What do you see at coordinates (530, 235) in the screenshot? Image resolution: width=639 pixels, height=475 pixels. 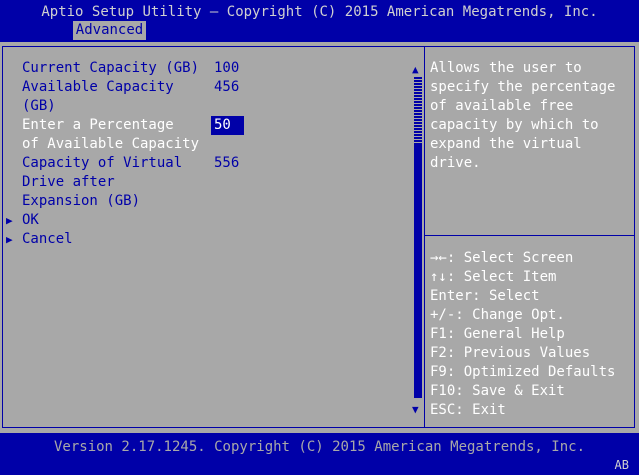 I see `horizontal-divider` at bounding box center [530, 235].